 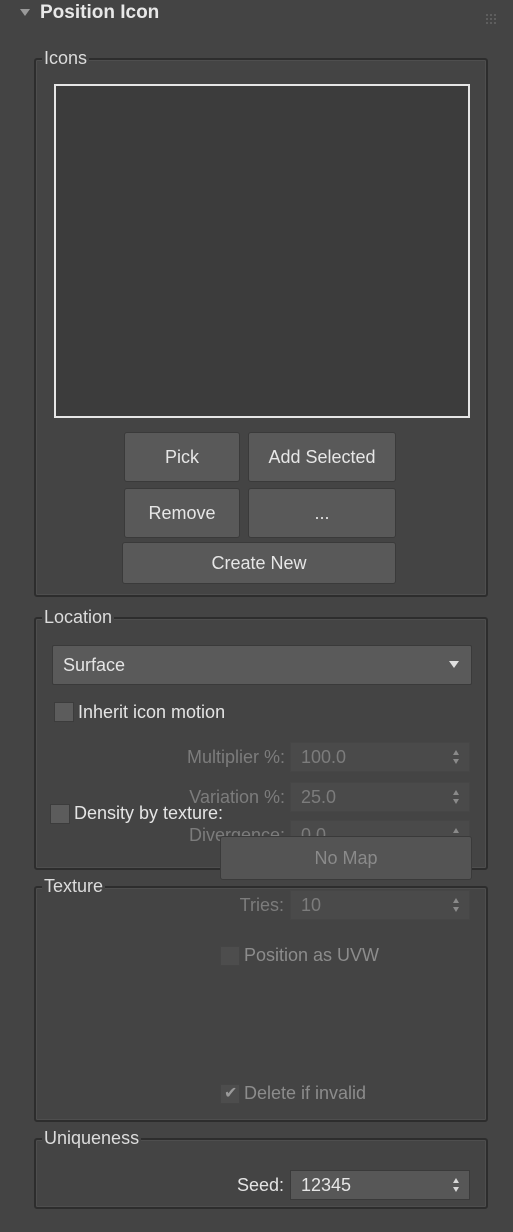 I want to click on multiplier-spinner: 100.0, so click(x=380, y=757).